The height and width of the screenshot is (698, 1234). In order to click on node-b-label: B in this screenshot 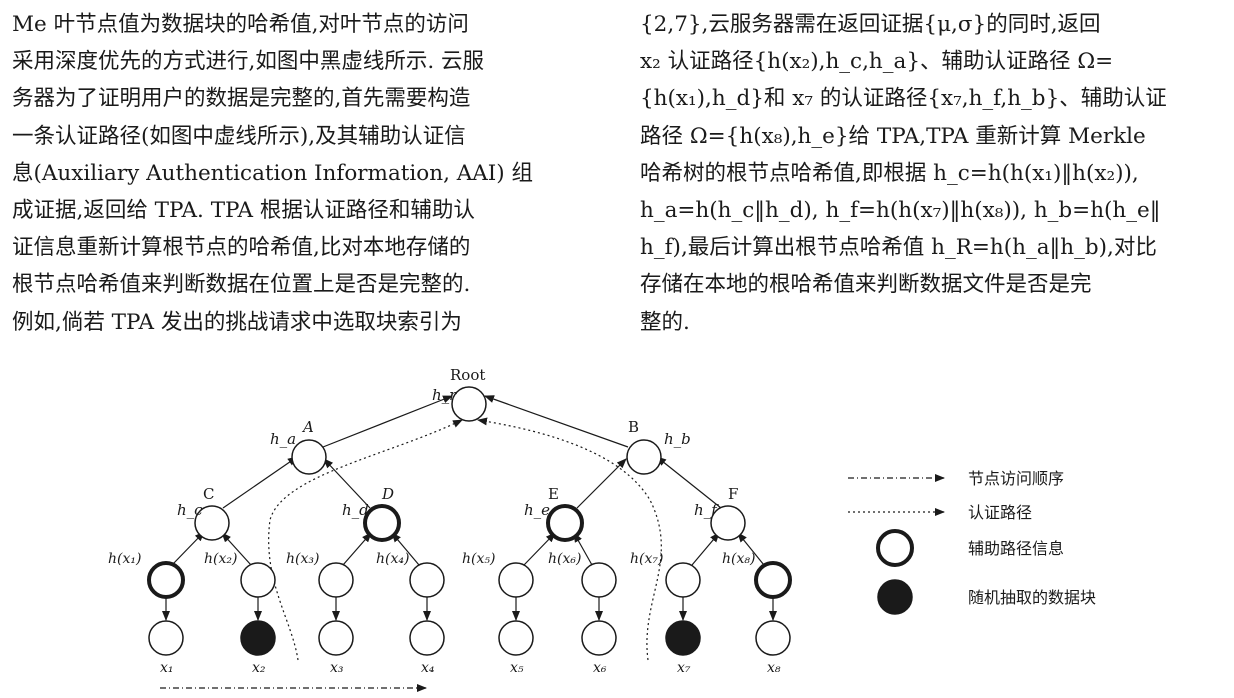, I will do `click(633, 427)`.